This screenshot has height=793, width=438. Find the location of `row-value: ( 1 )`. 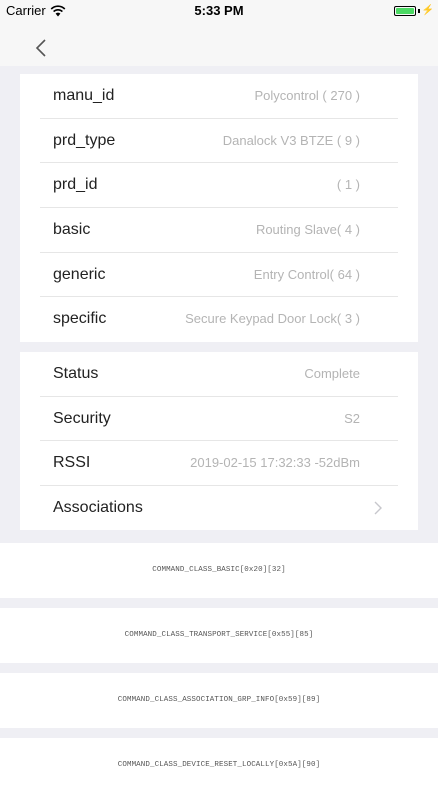

row-value: ( 1 ) is located at coordinates (348, 185).